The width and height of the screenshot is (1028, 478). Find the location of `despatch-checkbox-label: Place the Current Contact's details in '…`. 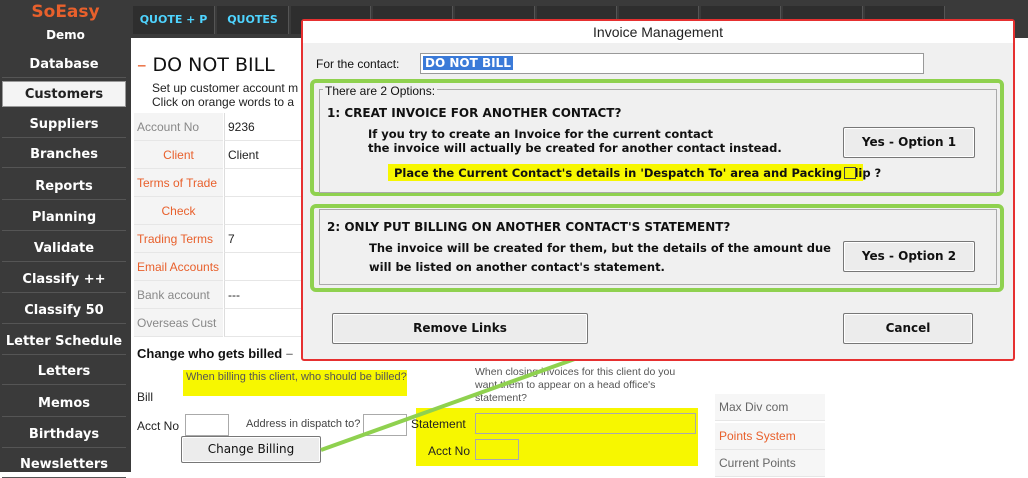

despatch-checkbox-label: Place the Current Contact's details in '… is located at coordinates (638, 173).